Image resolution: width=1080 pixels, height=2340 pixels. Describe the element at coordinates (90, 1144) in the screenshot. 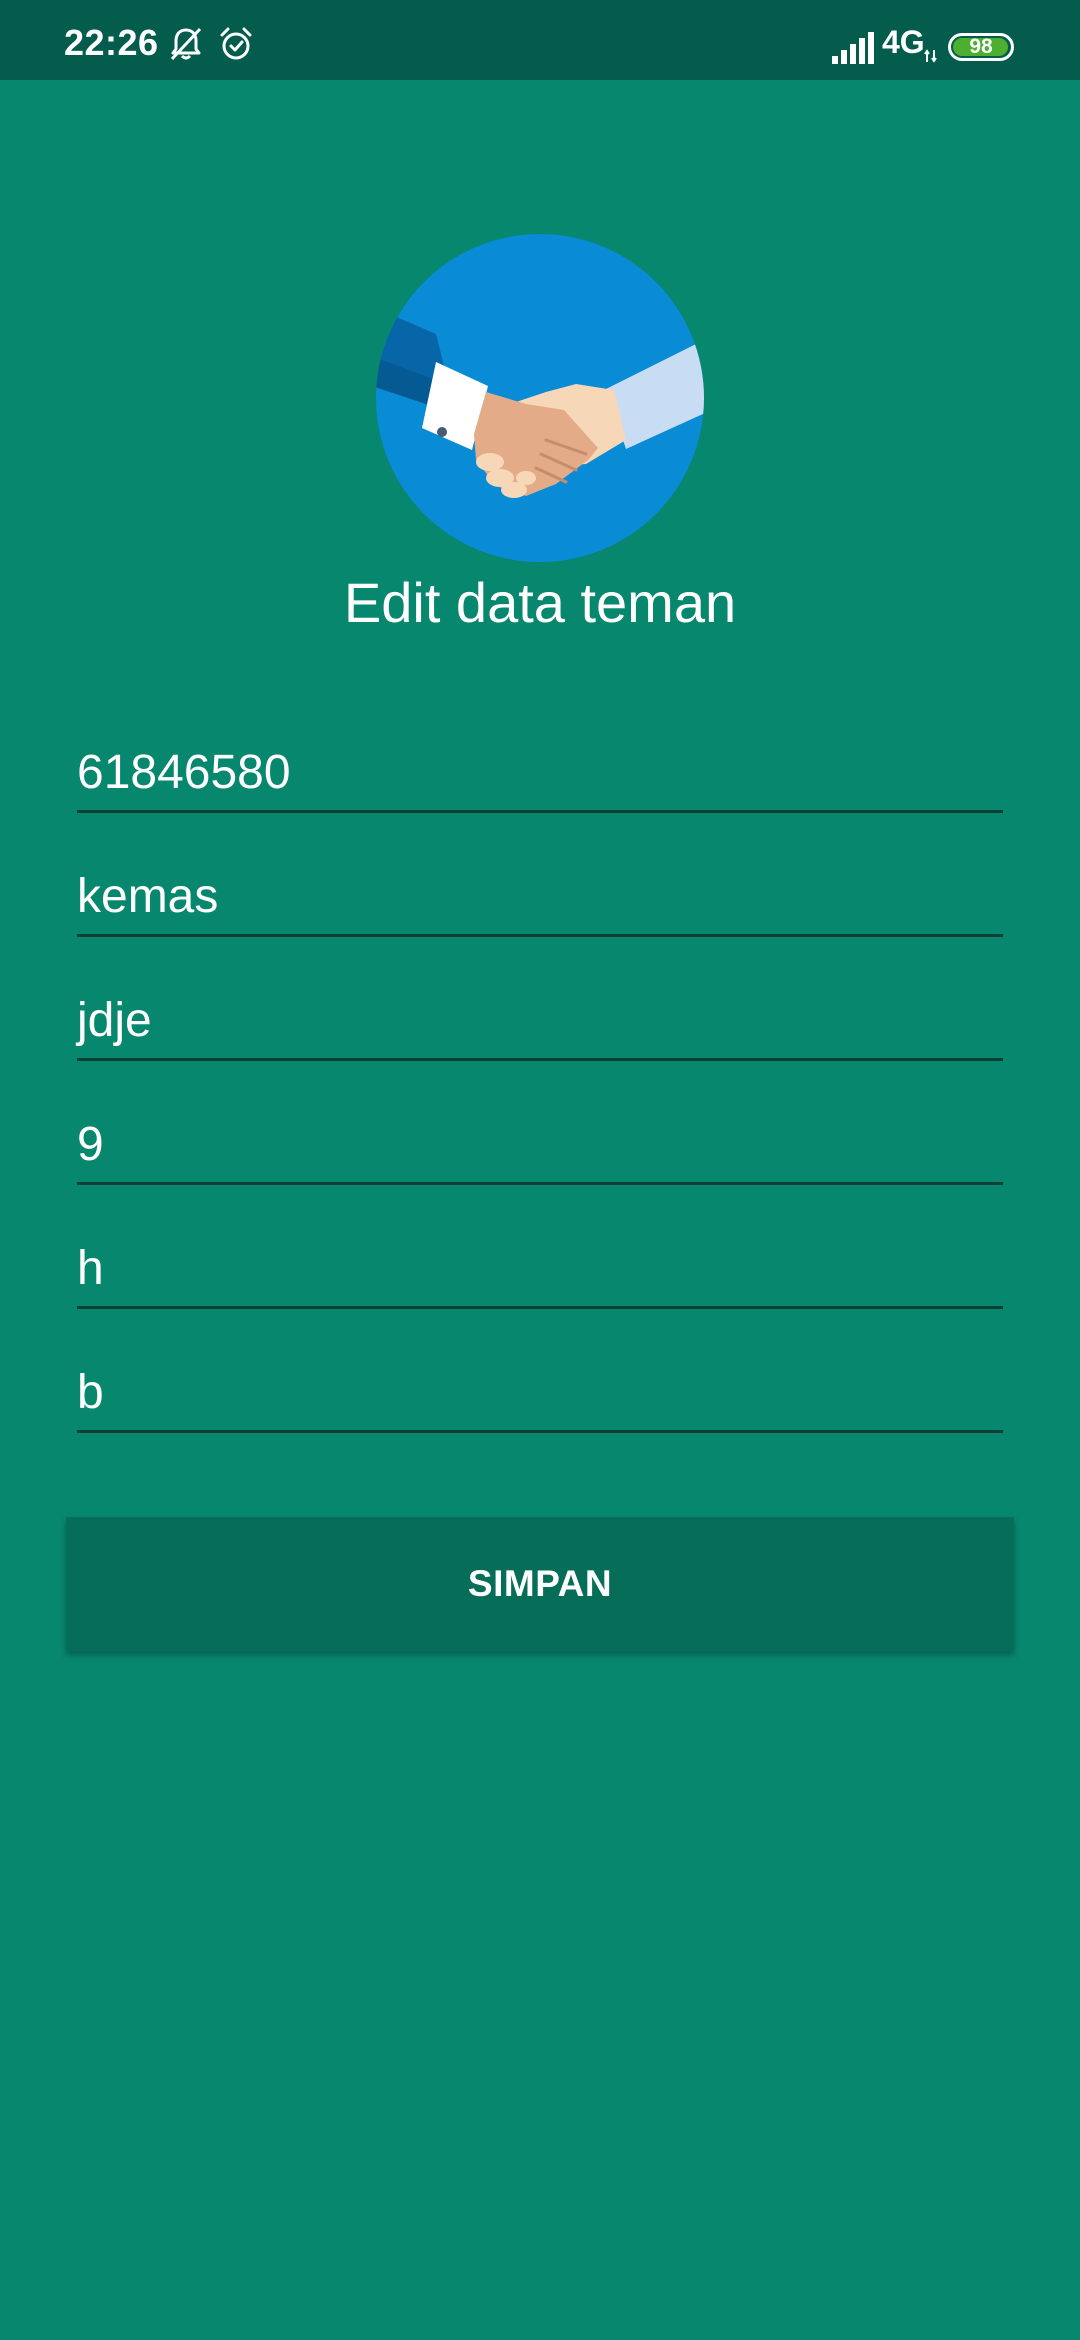

I see `field-value: 9` at that location.